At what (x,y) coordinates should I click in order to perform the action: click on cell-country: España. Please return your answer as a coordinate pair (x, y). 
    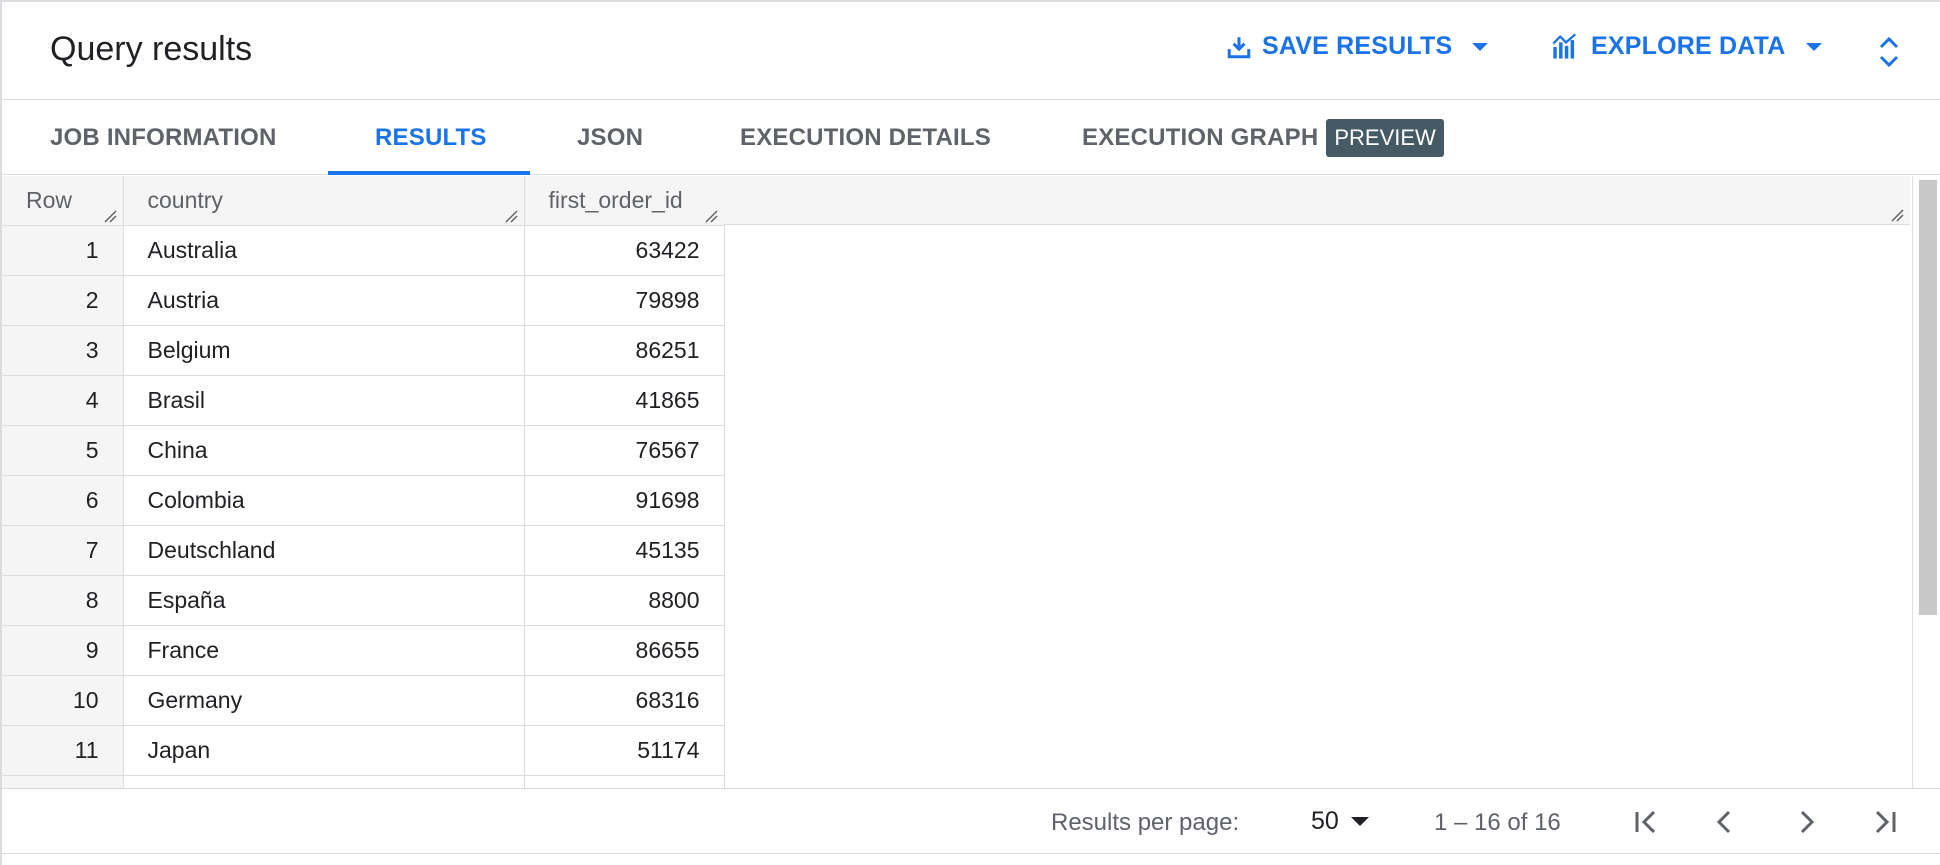
    Looking at the image, I should click on (324, 600).